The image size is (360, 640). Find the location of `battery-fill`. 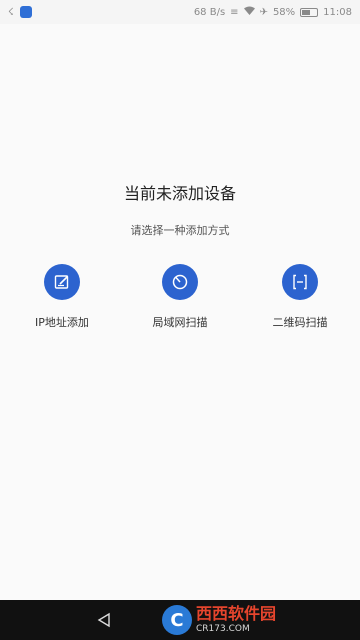

battery-fill is located at coordinates (306, 12).